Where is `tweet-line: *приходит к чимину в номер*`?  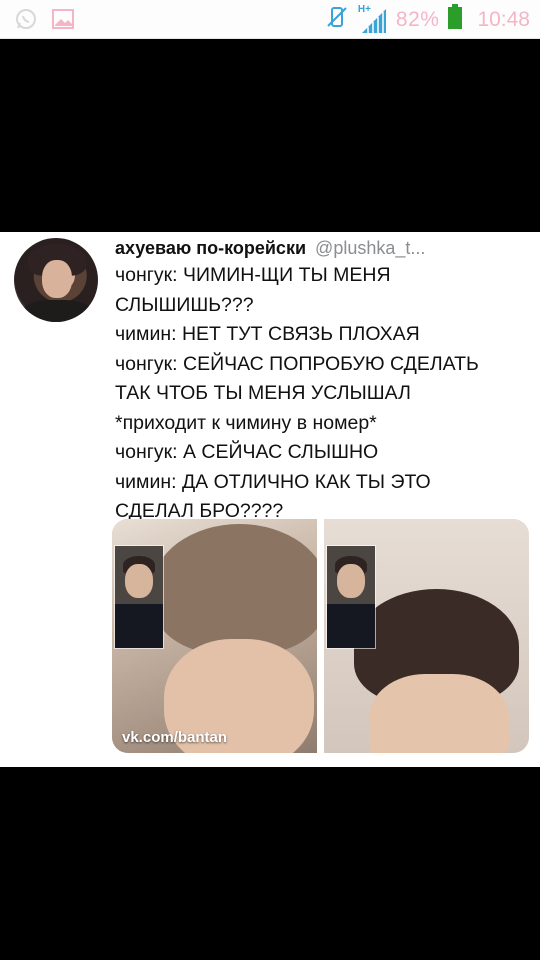 tweet-line: *приходит к чимину в номер* is located at coordinates (246, 422).